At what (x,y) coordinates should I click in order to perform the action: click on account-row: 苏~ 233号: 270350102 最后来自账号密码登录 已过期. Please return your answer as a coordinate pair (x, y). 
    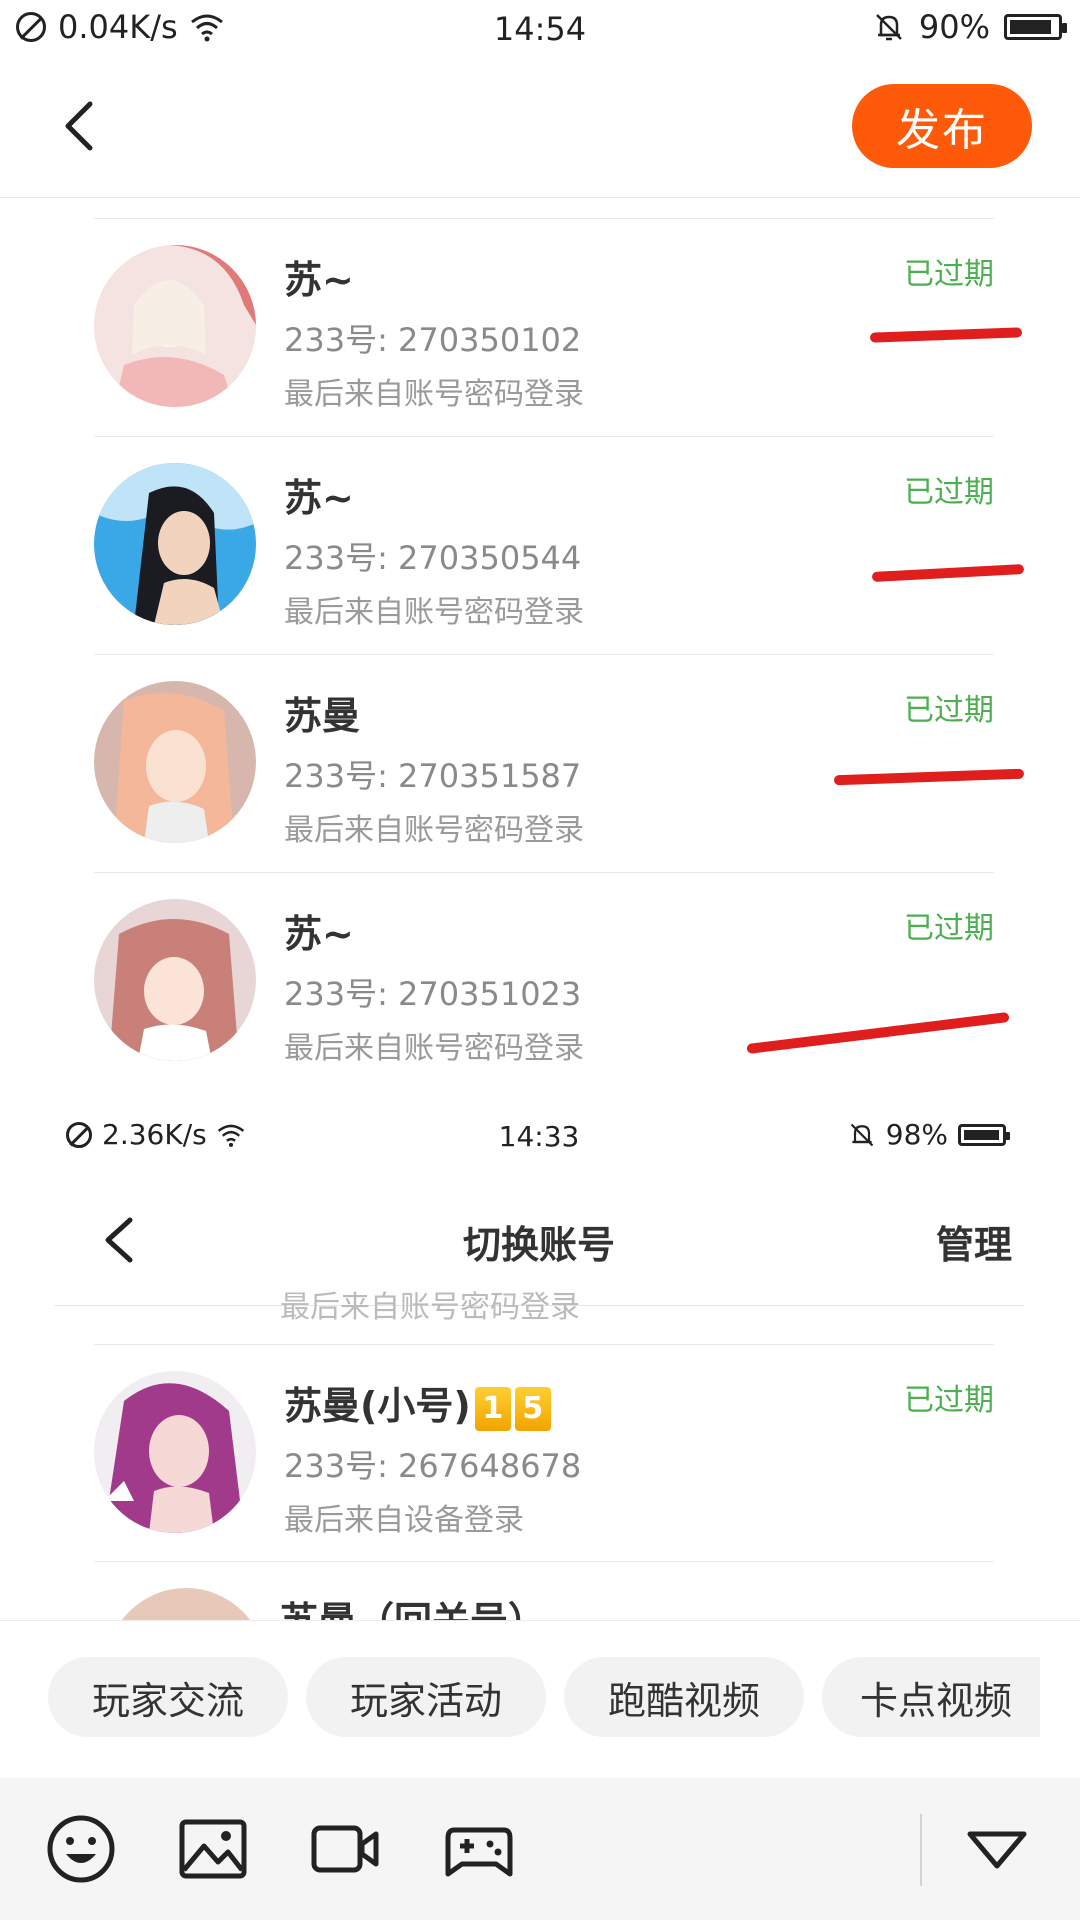
    Looking at the image, I should click on (544, 327).